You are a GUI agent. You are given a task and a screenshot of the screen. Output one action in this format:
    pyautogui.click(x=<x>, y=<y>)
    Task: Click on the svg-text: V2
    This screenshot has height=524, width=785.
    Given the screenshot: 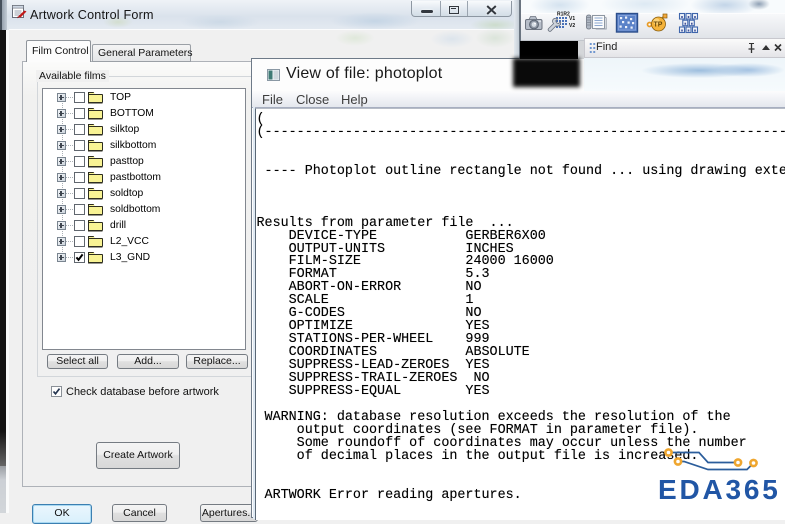 What is the action you would take?
    pyautogui.click(x=572, y=26)
    